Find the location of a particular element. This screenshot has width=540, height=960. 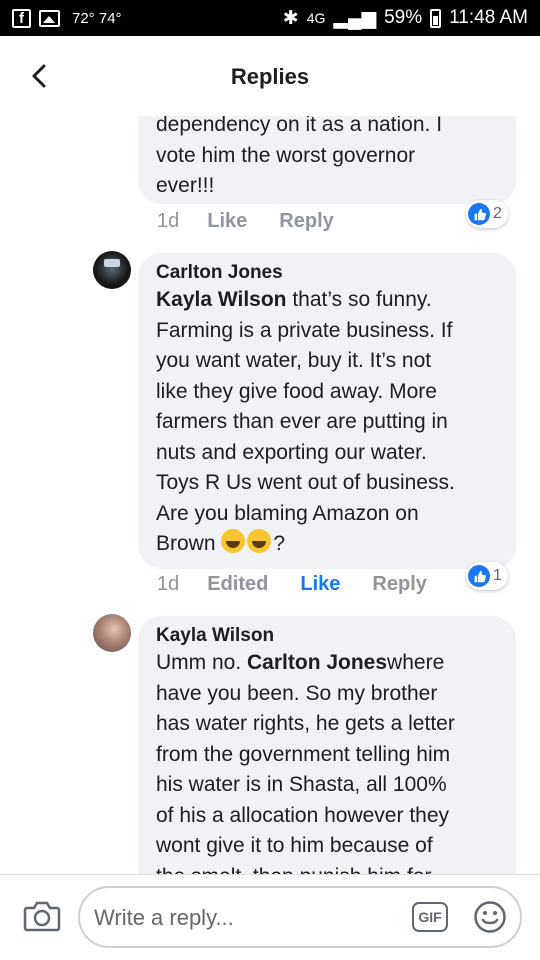

comment-text-line: Farming is a private business. If is located at coordinates (304, 330).